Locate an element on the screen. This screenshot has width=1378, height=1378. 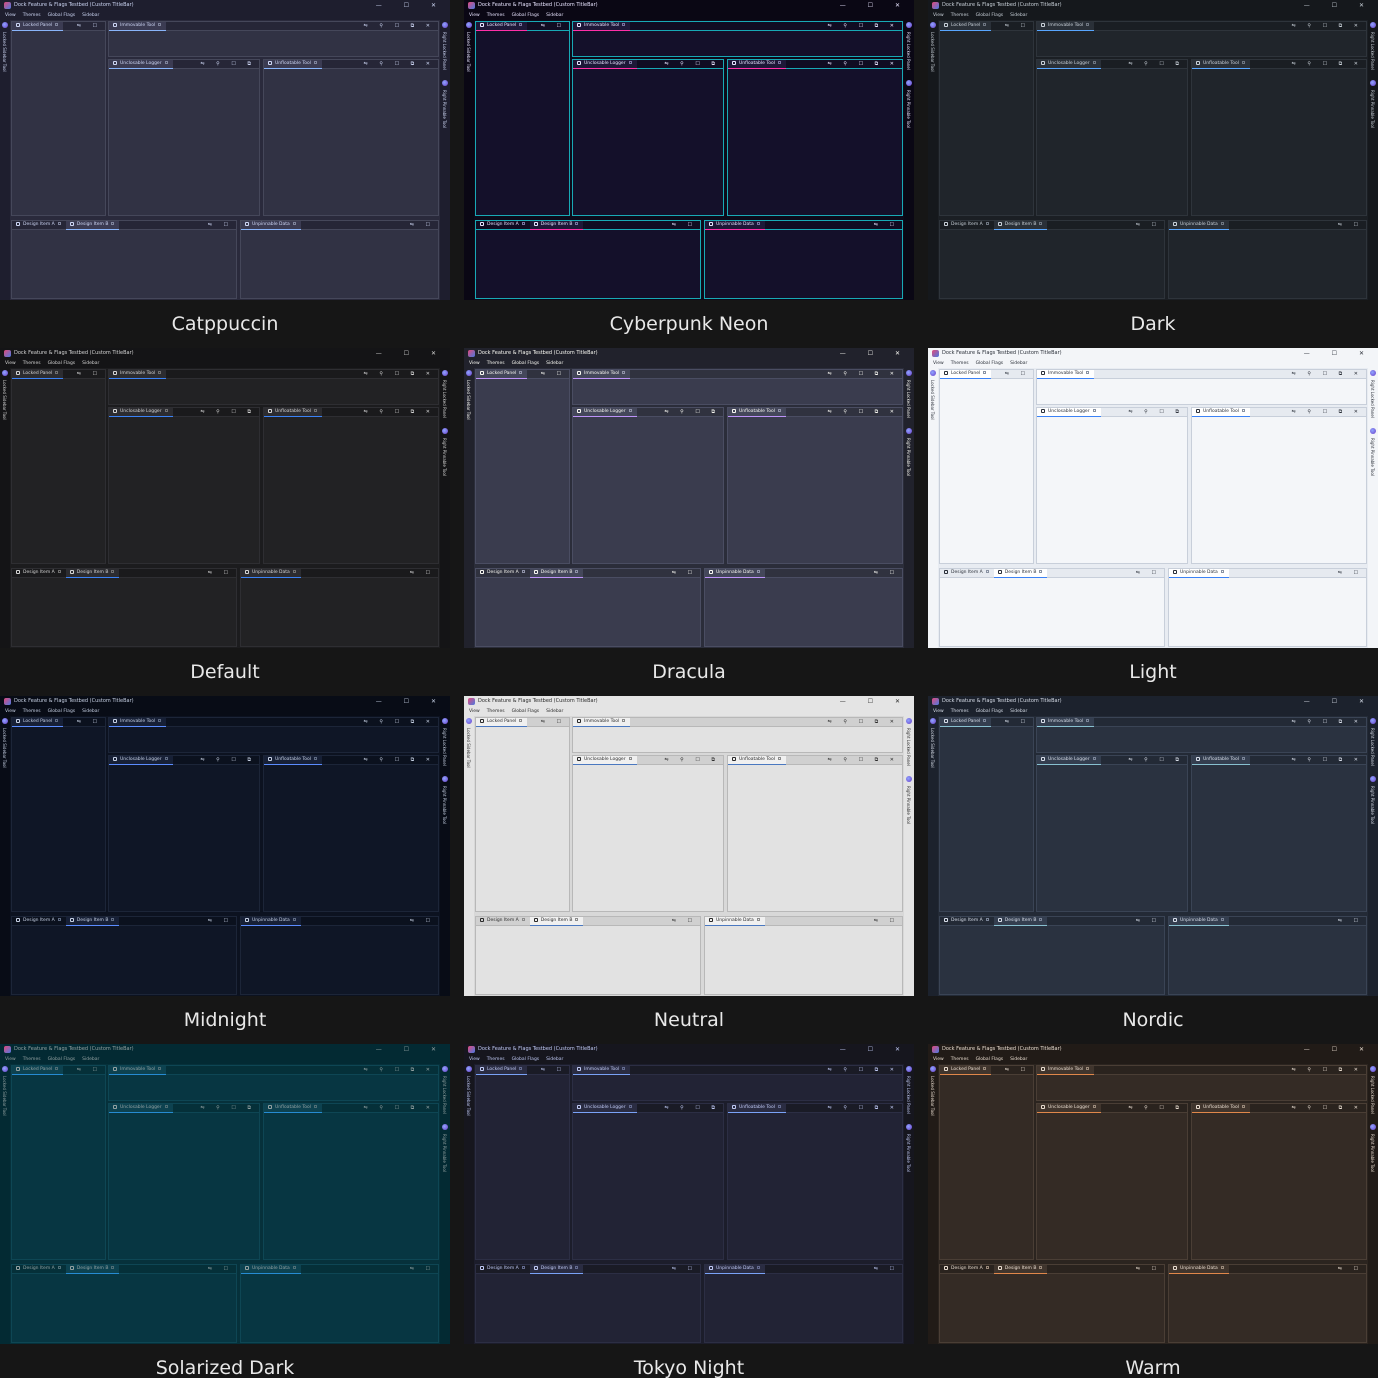
tab-unfloatable-tool: Unfloatable Tool is located at coordinates (293, 412).